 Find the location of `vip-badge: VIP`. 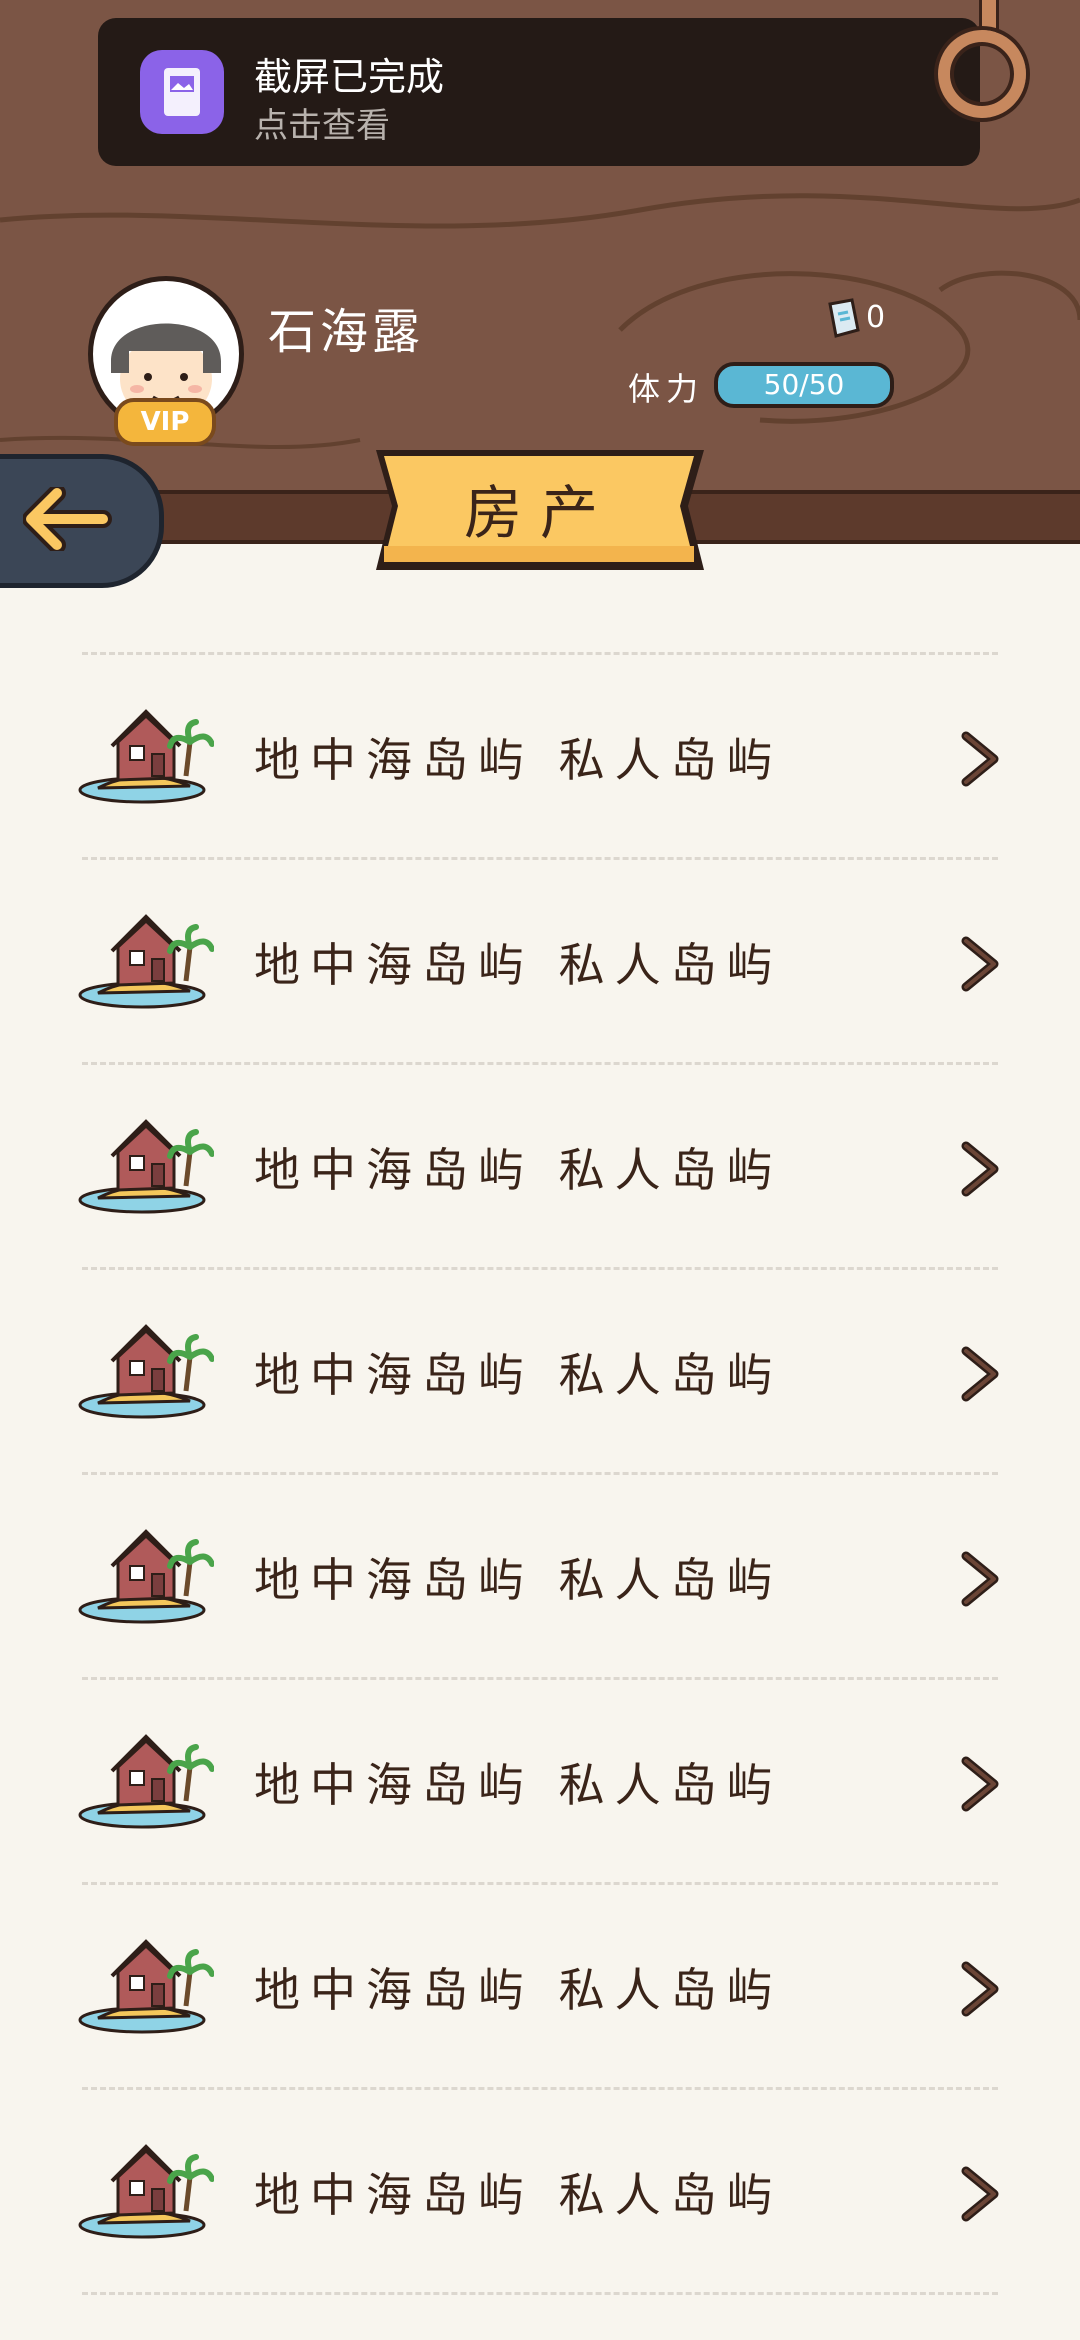

vip-badge: VIP is located at coordinates (165, 422).